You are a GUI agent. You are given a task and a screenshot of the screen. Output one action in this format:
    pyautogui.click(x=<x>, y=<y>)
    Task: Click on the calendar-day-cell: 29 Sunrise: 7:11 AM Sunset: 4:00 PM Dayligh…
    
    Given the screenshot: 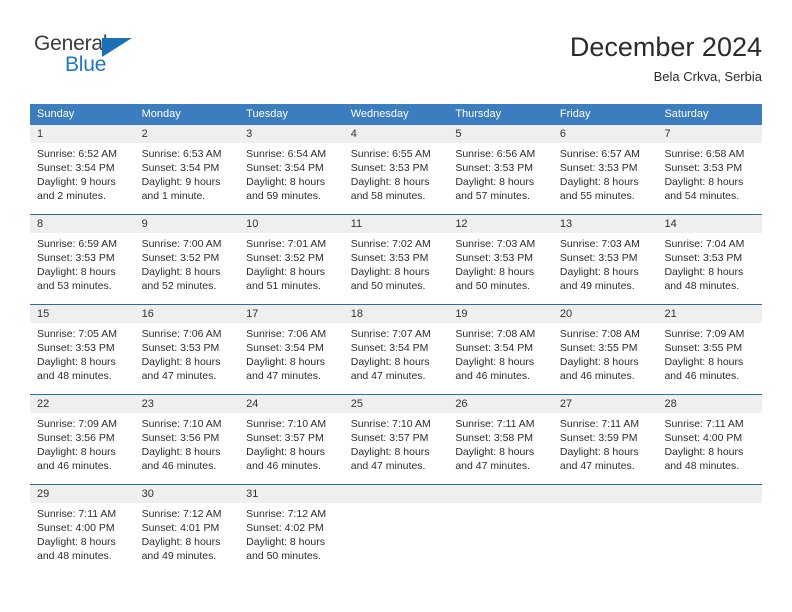 What is the action you would take?
    pyautogui.click(x=82, y=529)
    